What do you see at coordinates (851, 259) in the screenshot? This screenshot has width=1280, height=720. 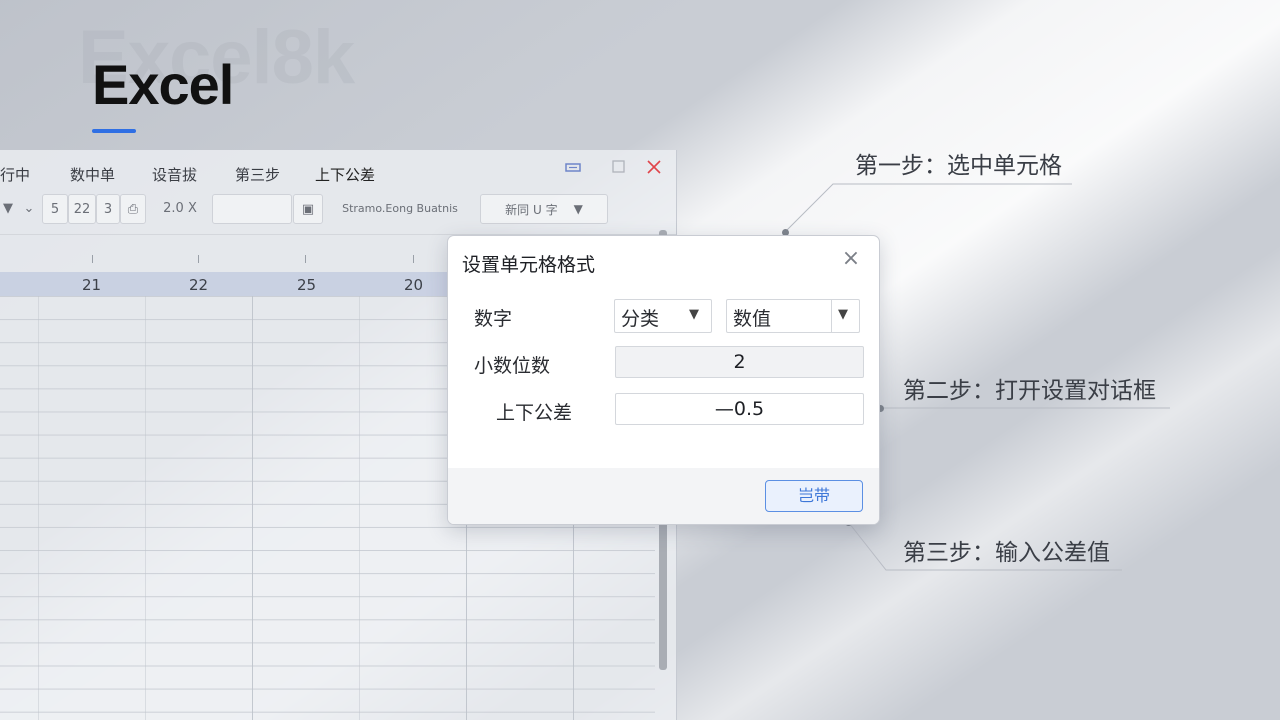 I see `dialog-close-icon: ×` at bounding box center [851, 259].